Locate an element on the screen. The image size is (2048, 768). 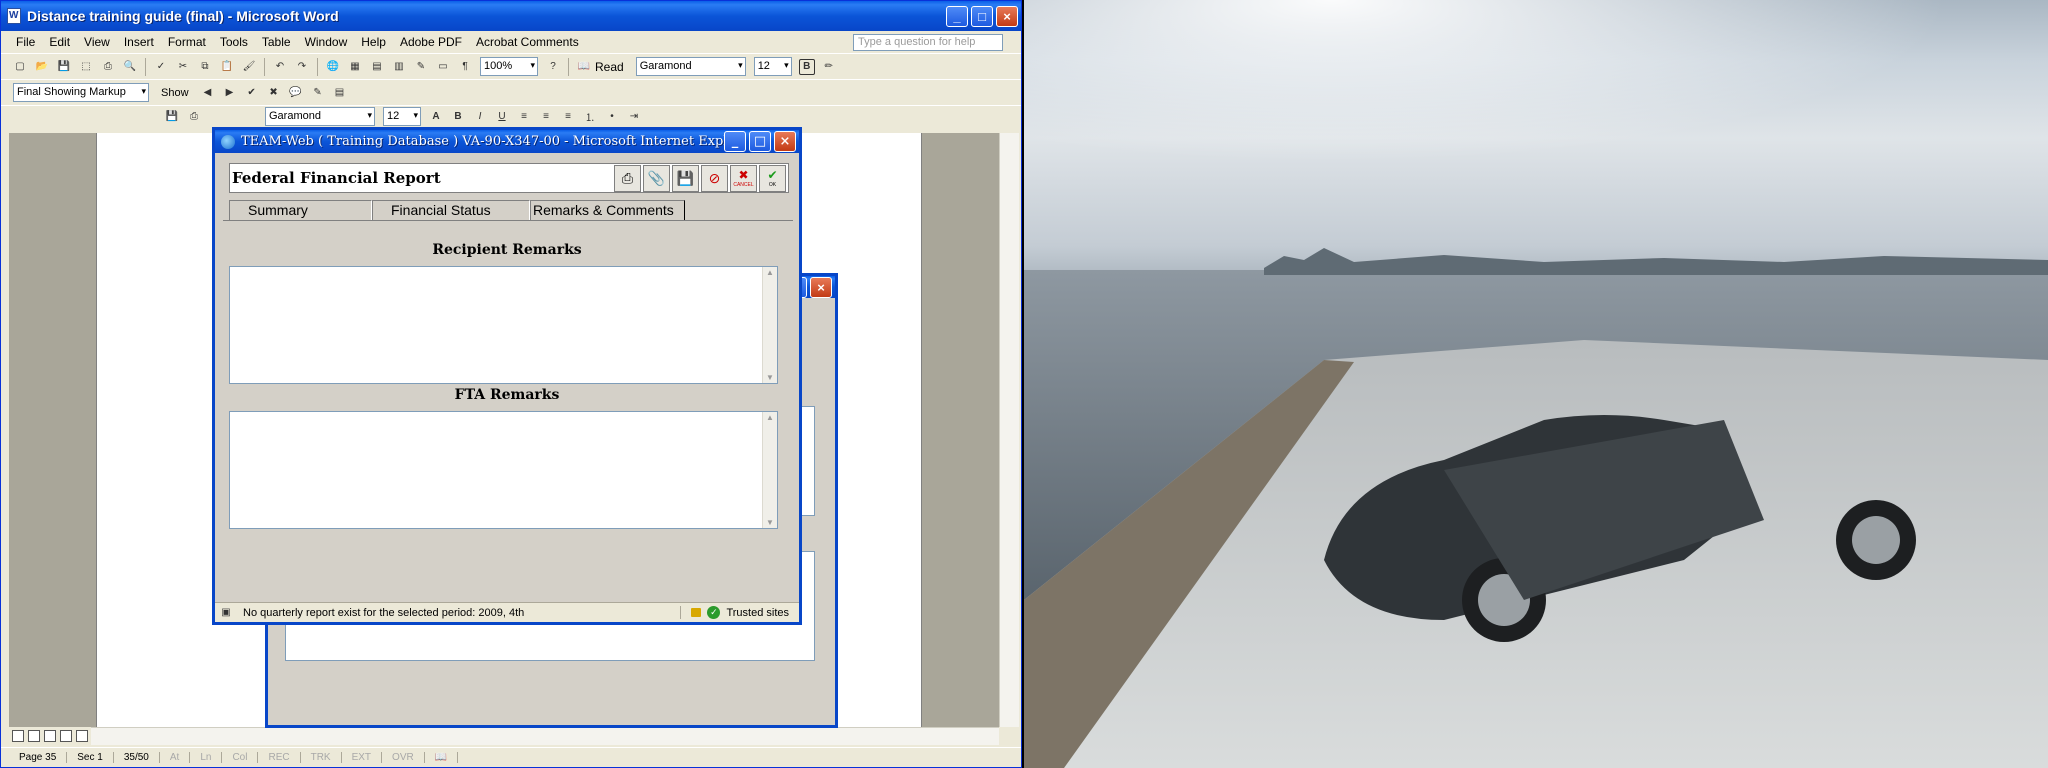
menu-view: View is located at coordinates (97, 42).